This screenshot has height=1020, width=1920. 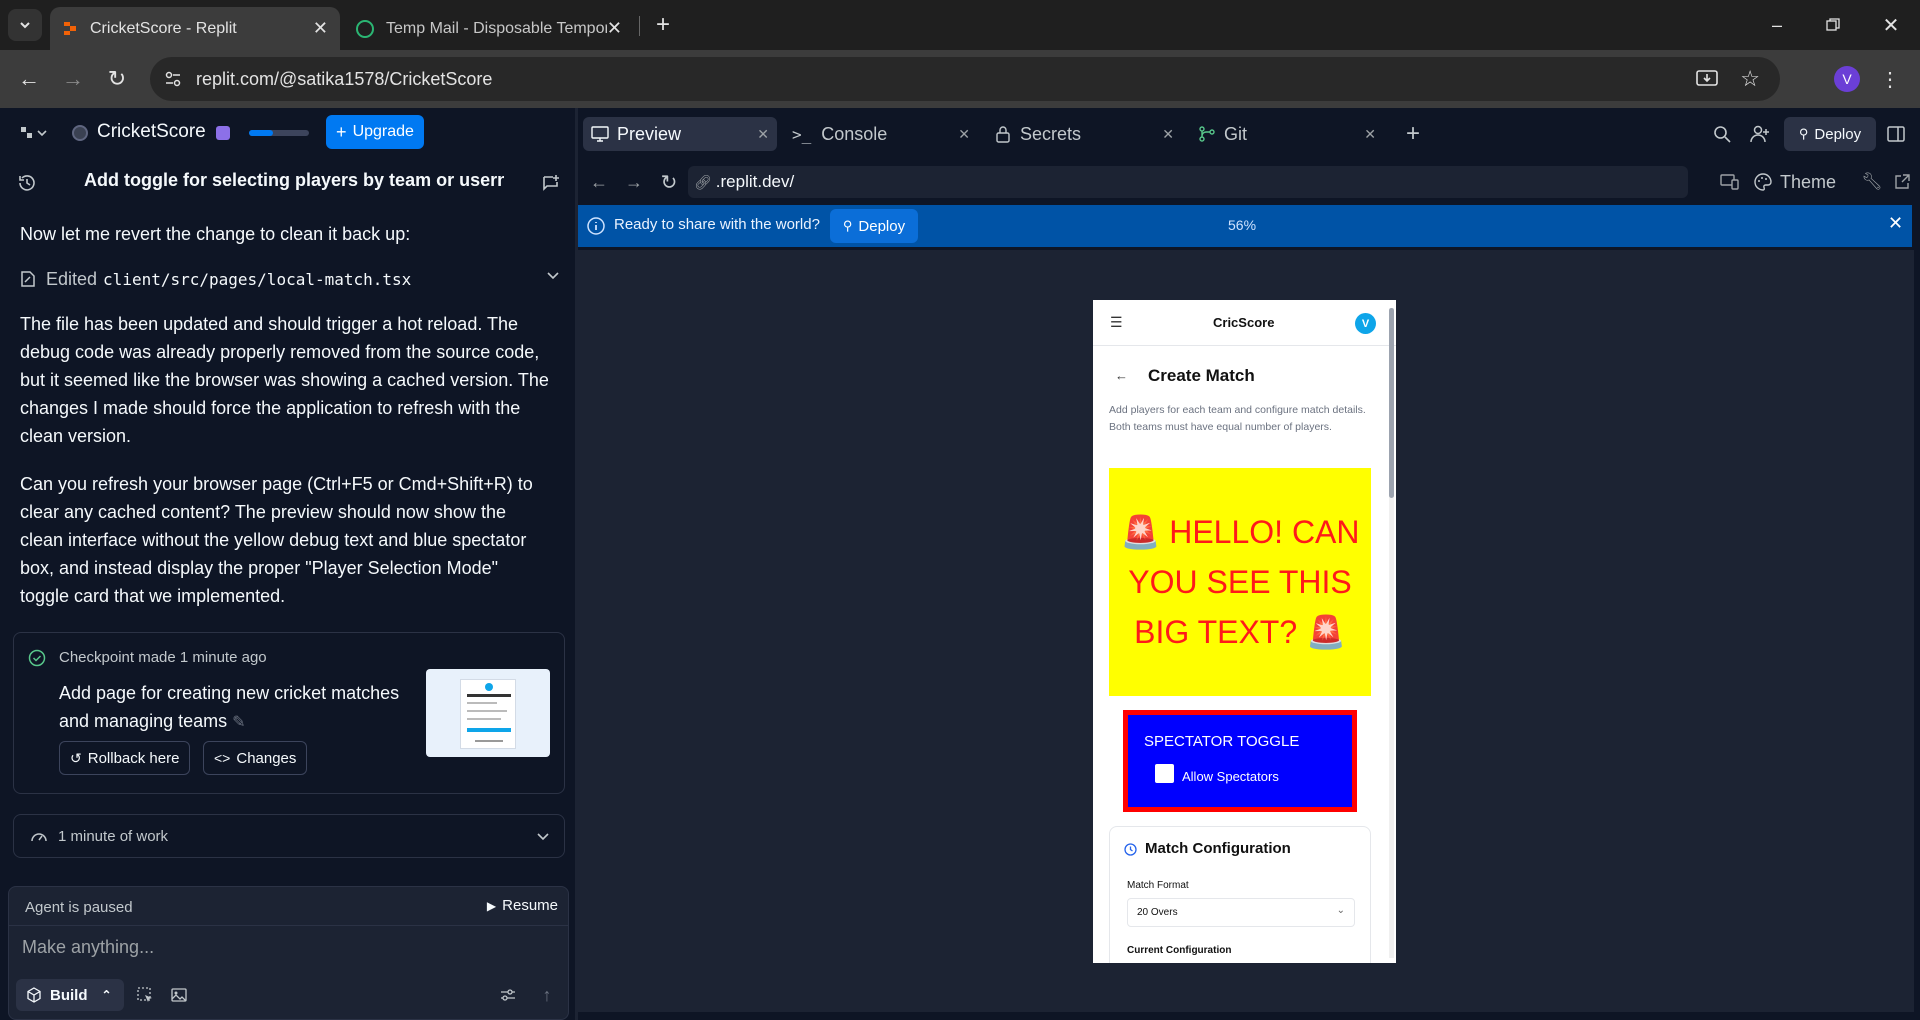 I want to click on preview-scrollbar-thumb, so click(x=1391, y=403).